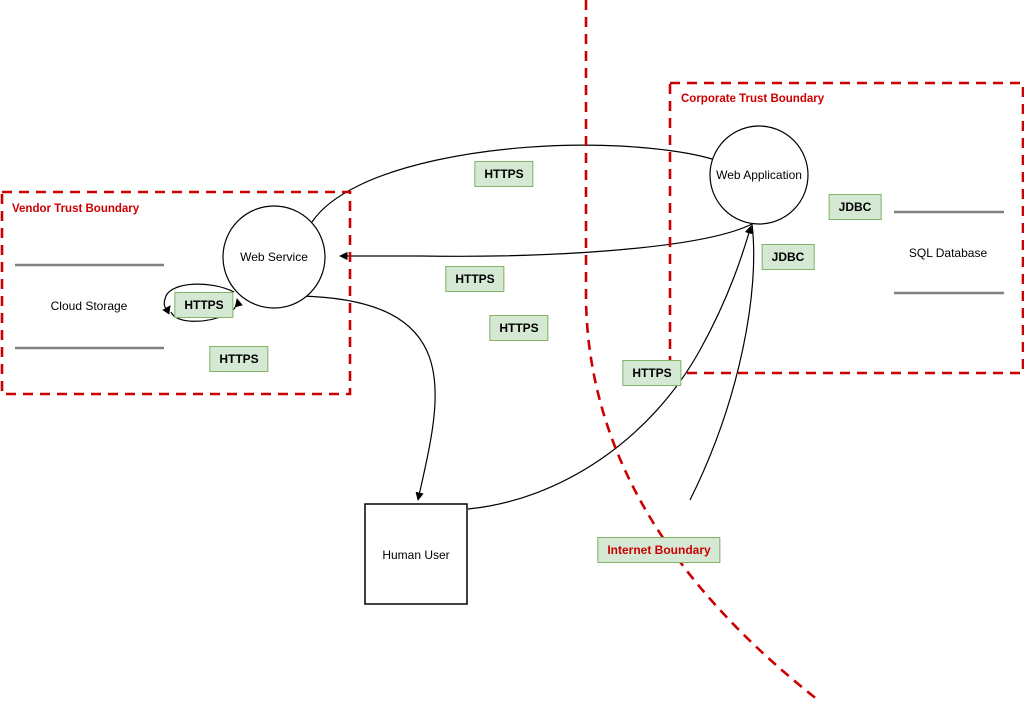 Image resolution: width=1024 pixels, height=703 pixels. Describe the element at coordinates (788, 257) in the screenshot. I see `flow-jdbc-application: JDBC` at that location.